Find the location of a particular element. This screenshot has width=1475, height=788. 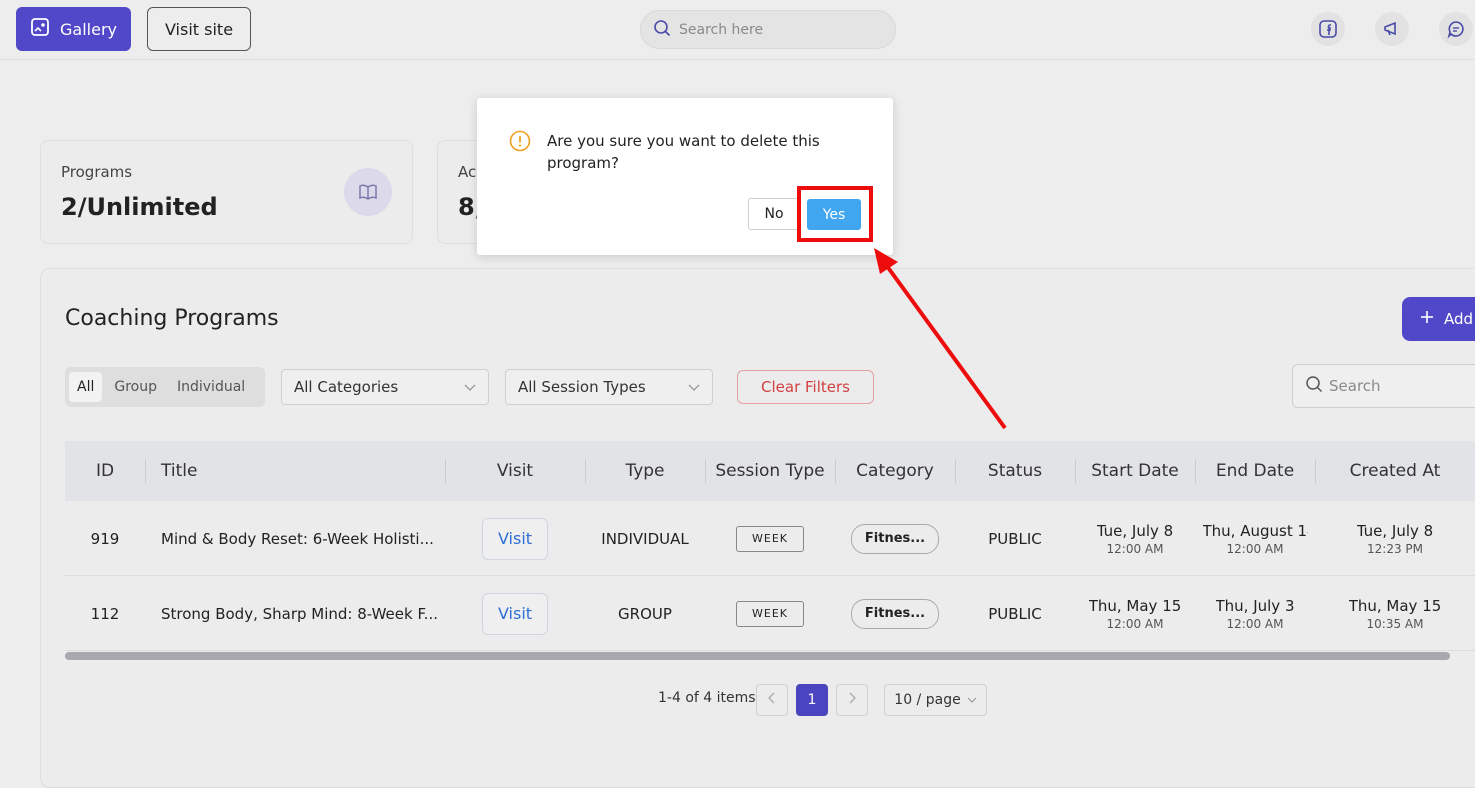

programs-search-placeholder: Search is located at coordinates (1355, 386).